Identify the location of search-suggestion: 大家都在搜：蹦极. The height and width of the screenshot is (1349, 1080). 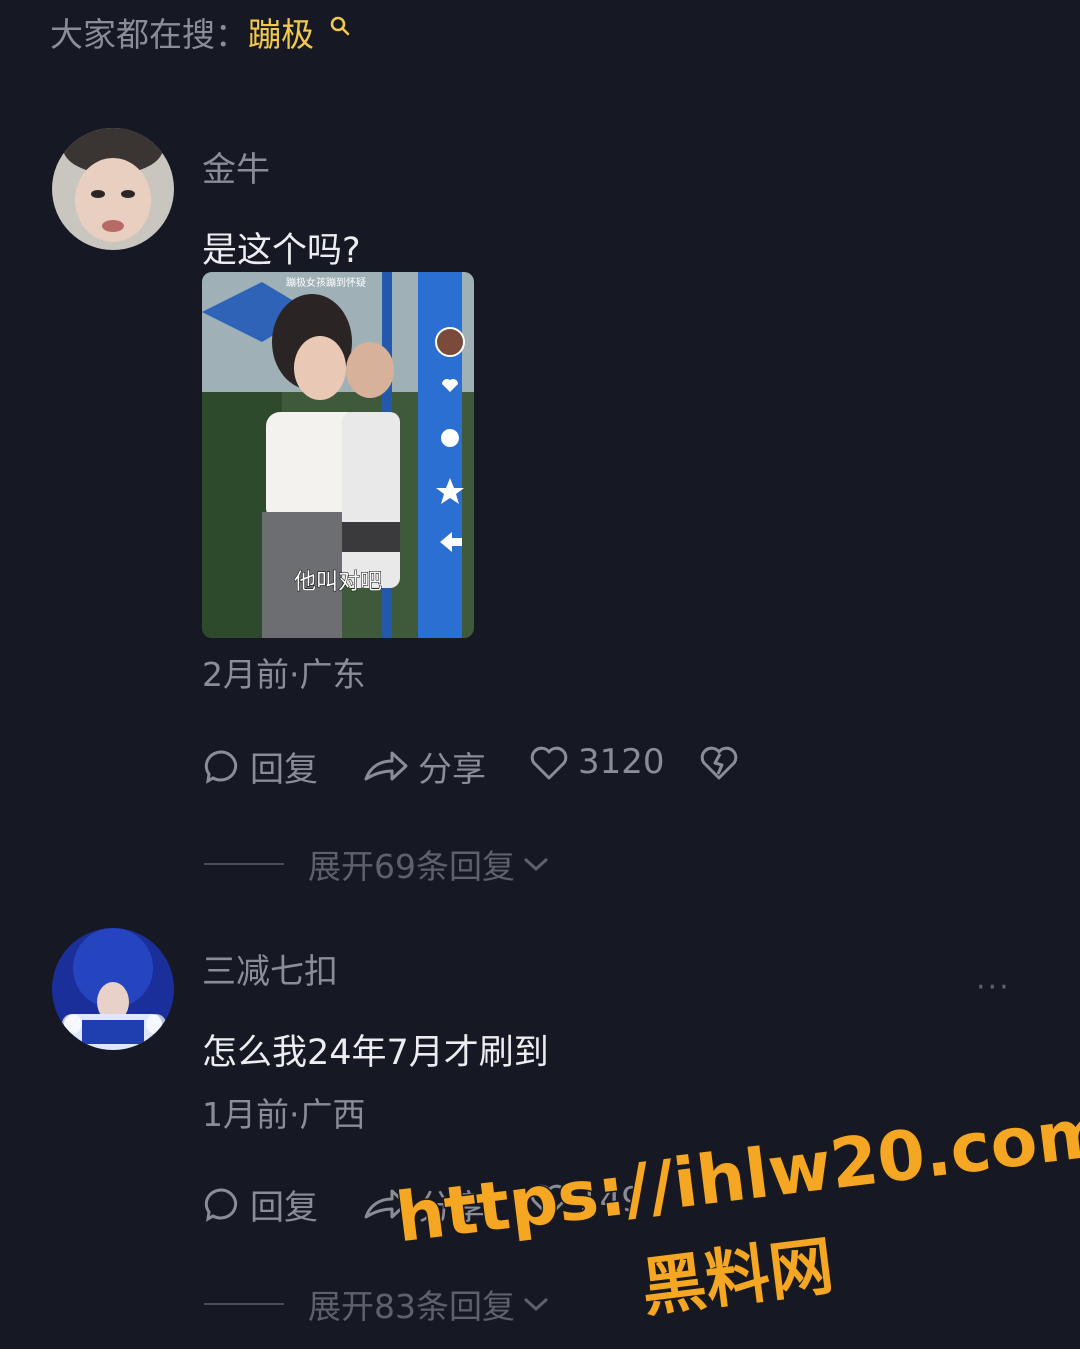
(200, 32).